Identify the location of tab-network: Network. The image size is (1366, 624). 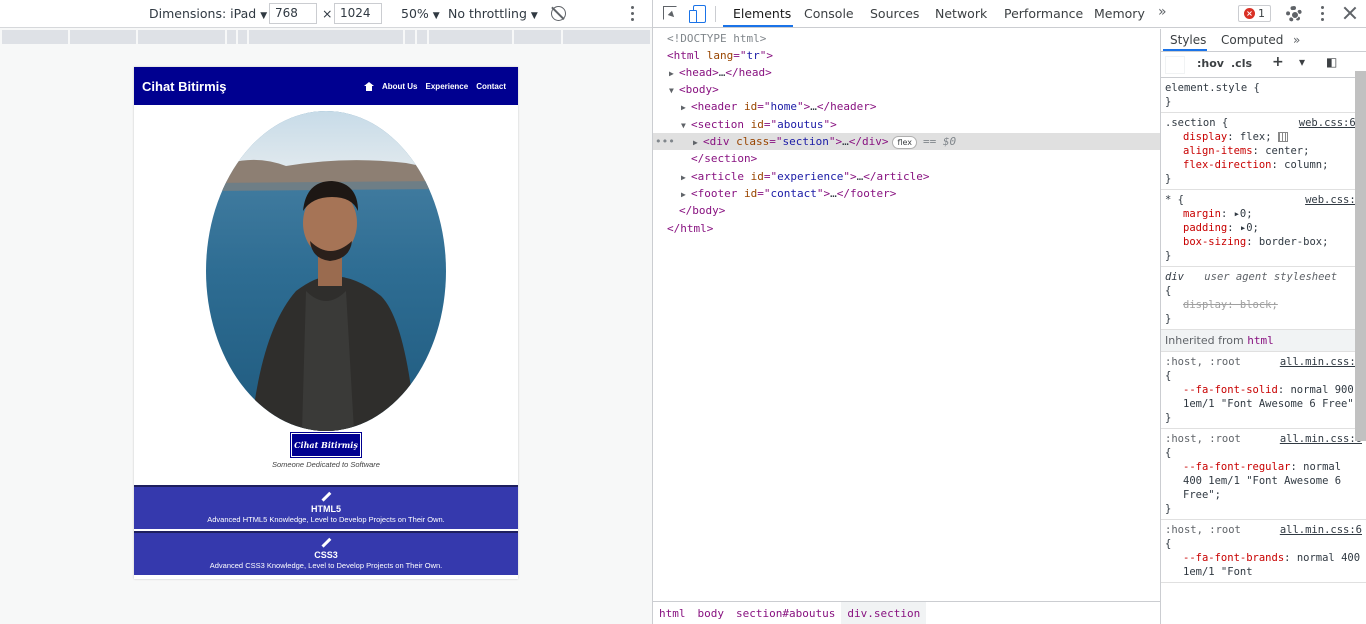
(961, 13).